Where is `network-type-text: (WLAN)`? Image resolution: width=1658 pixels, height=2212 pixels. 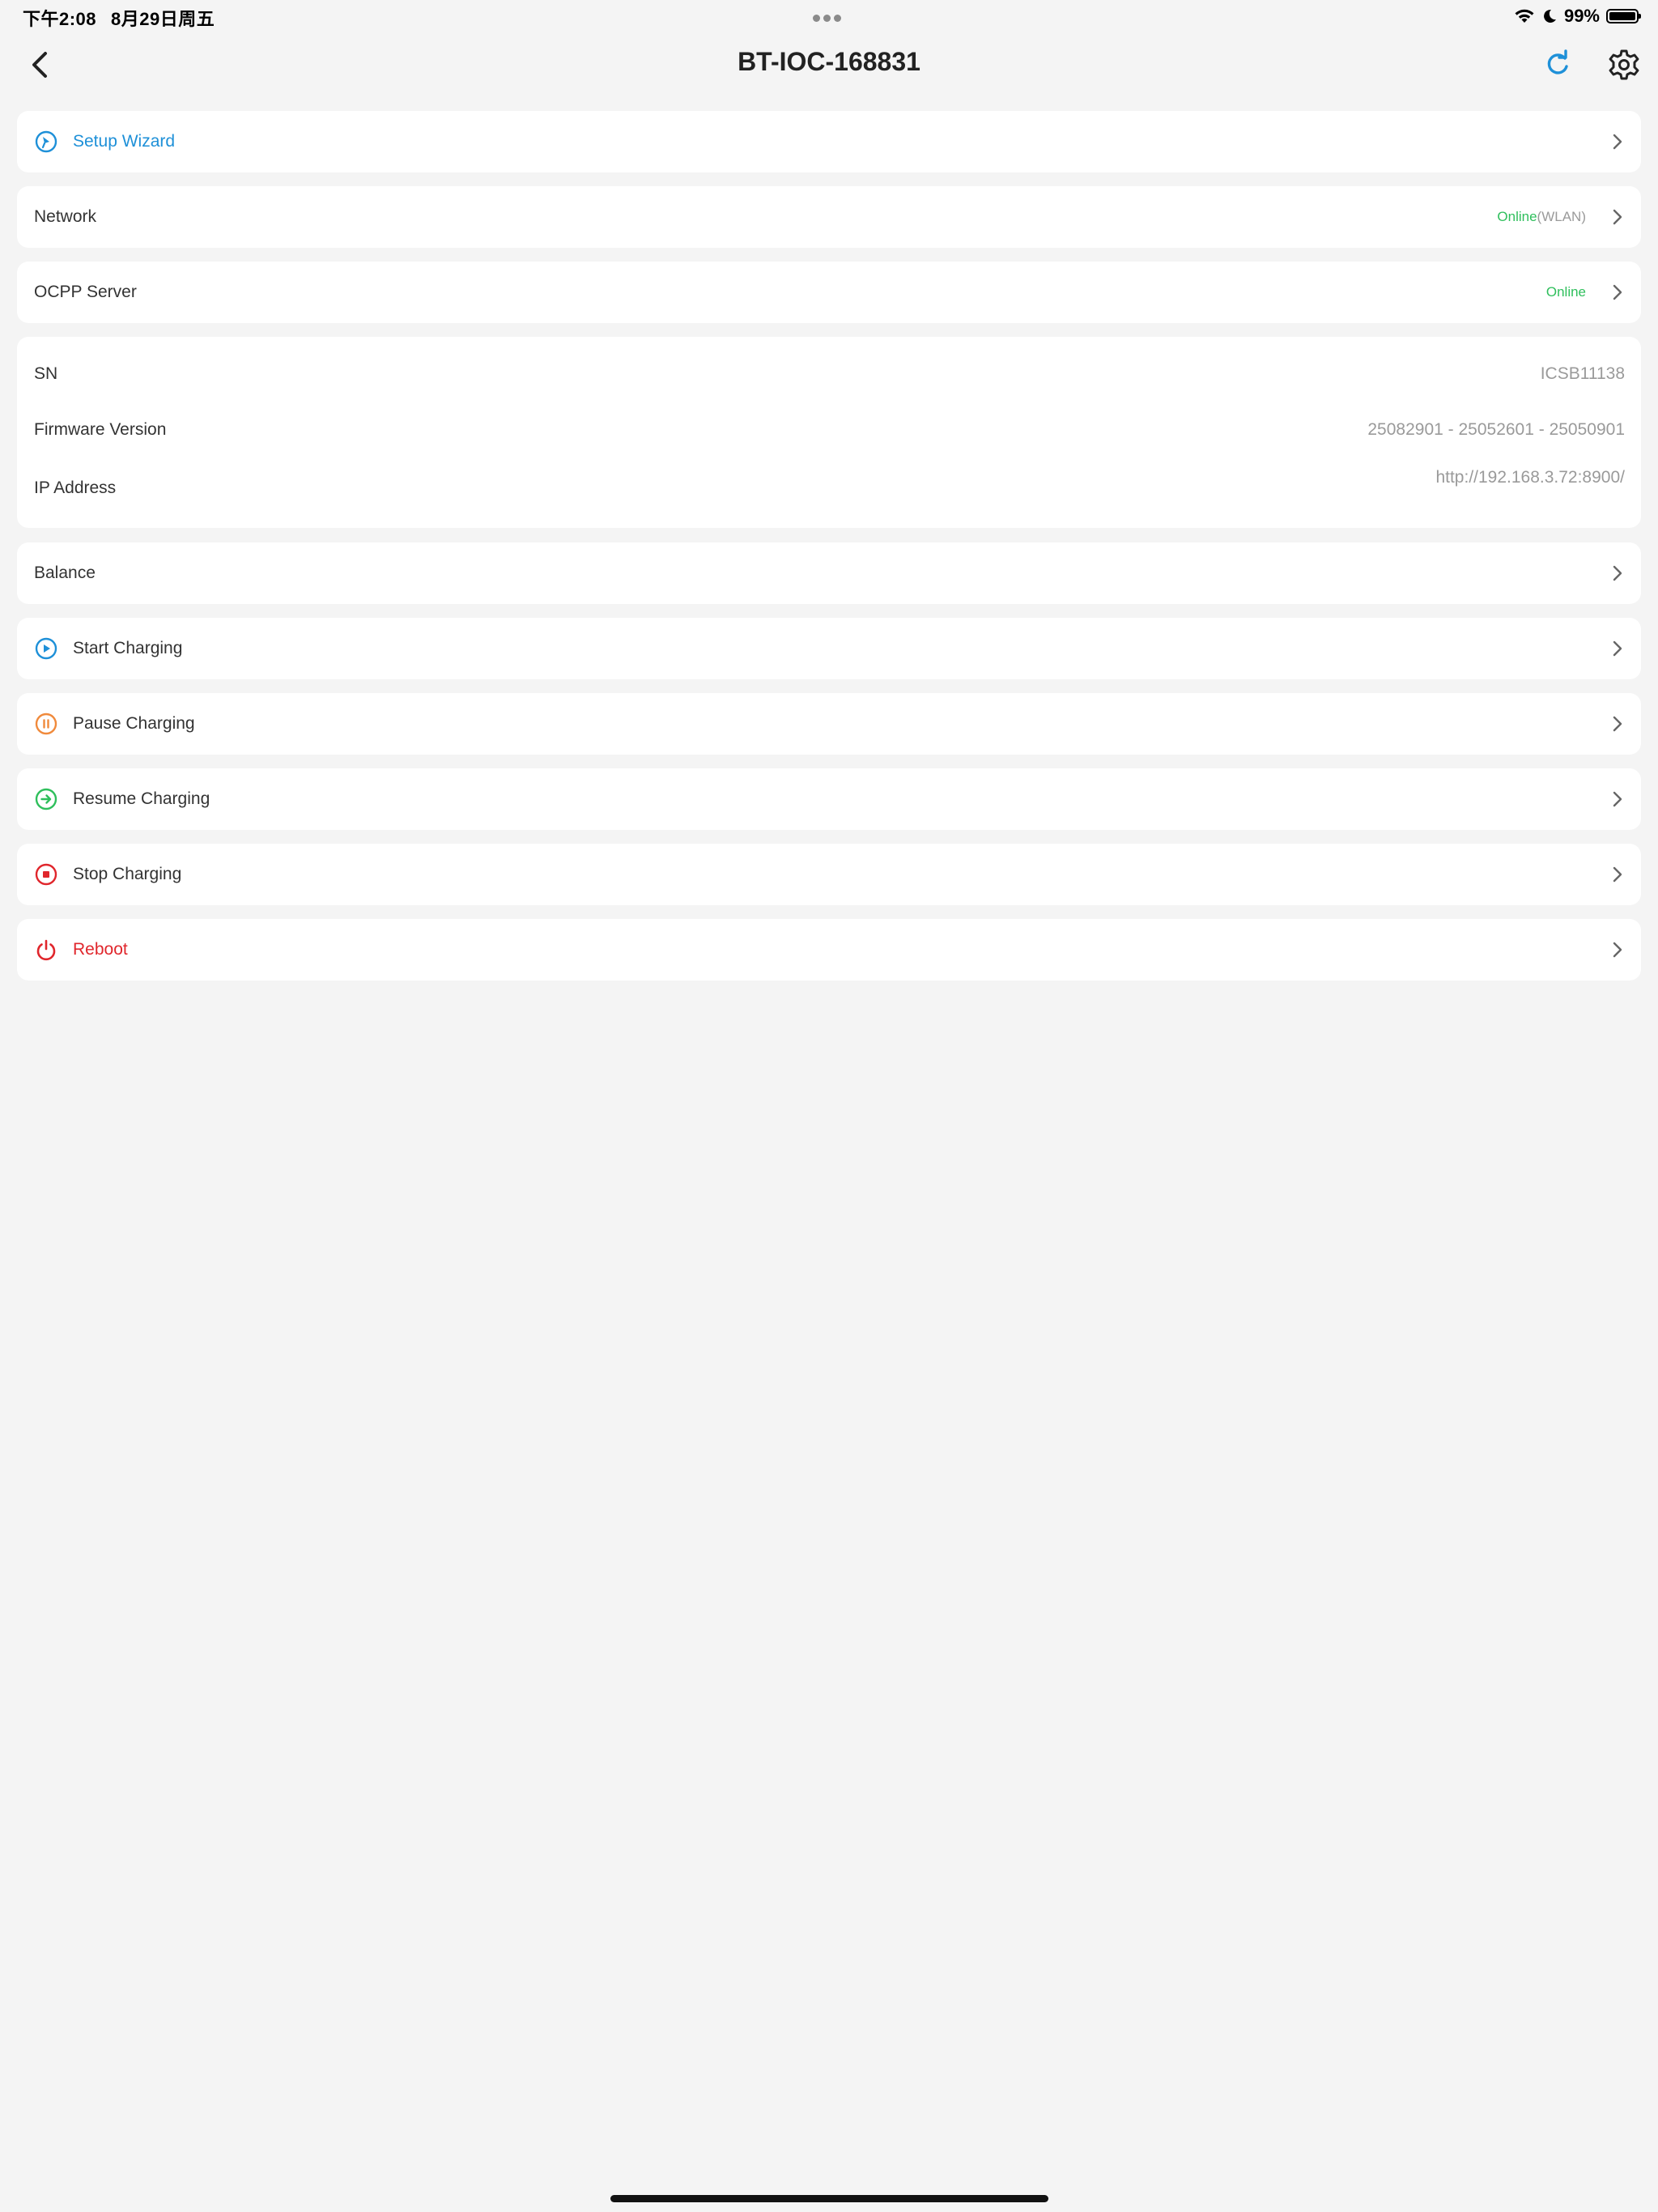
network-type-text: (WLAN) is located at coordinates (1561, 217).